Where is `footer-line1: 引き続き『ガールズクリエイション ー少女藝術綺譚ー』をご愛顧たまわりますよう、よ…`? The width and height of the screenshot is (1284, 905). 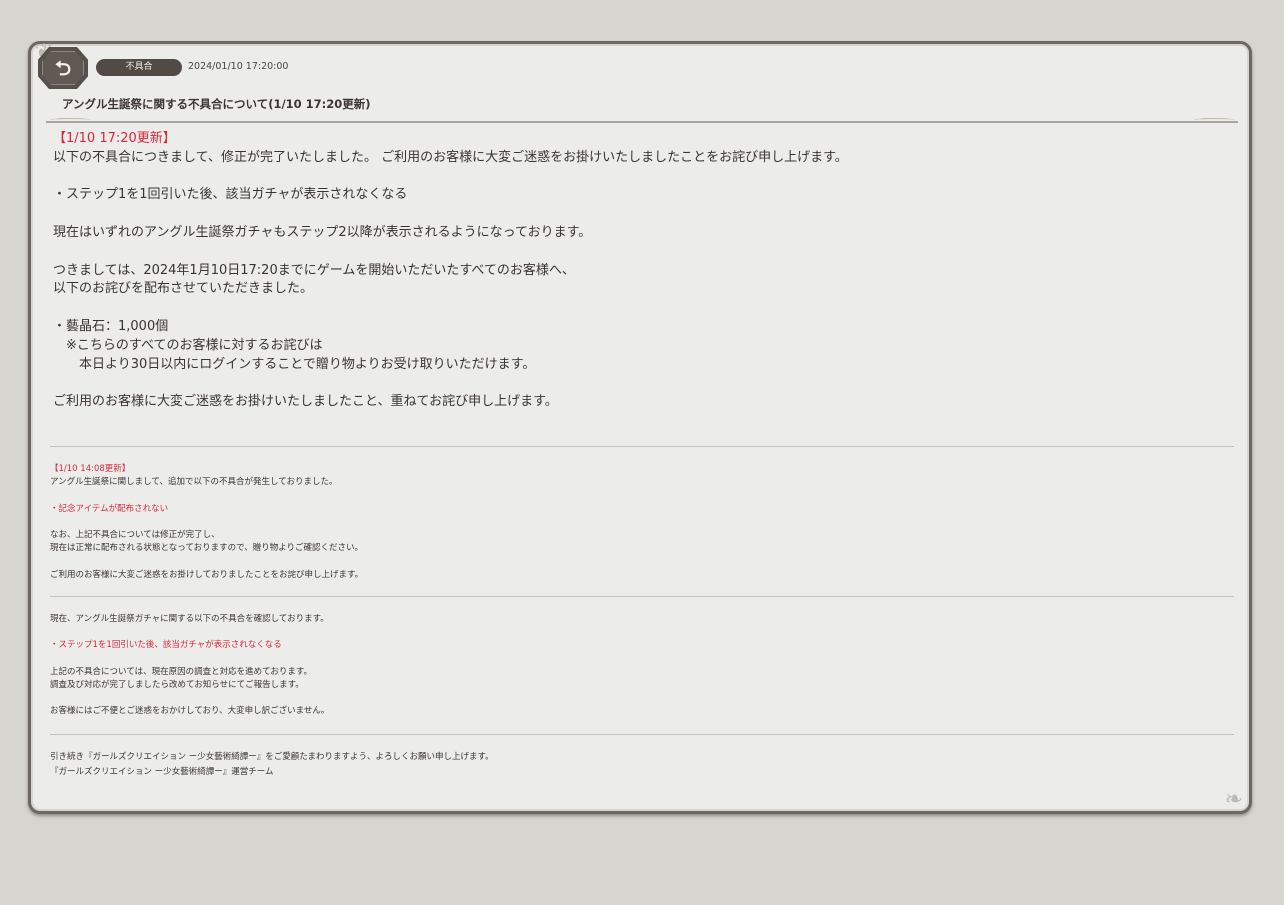 footer-line1: 引き続き『ガールズクリエイション ー少女藝術綺譚ー』をご愛顧たまわりますよう、よ… is located at coordinates (272, 757).